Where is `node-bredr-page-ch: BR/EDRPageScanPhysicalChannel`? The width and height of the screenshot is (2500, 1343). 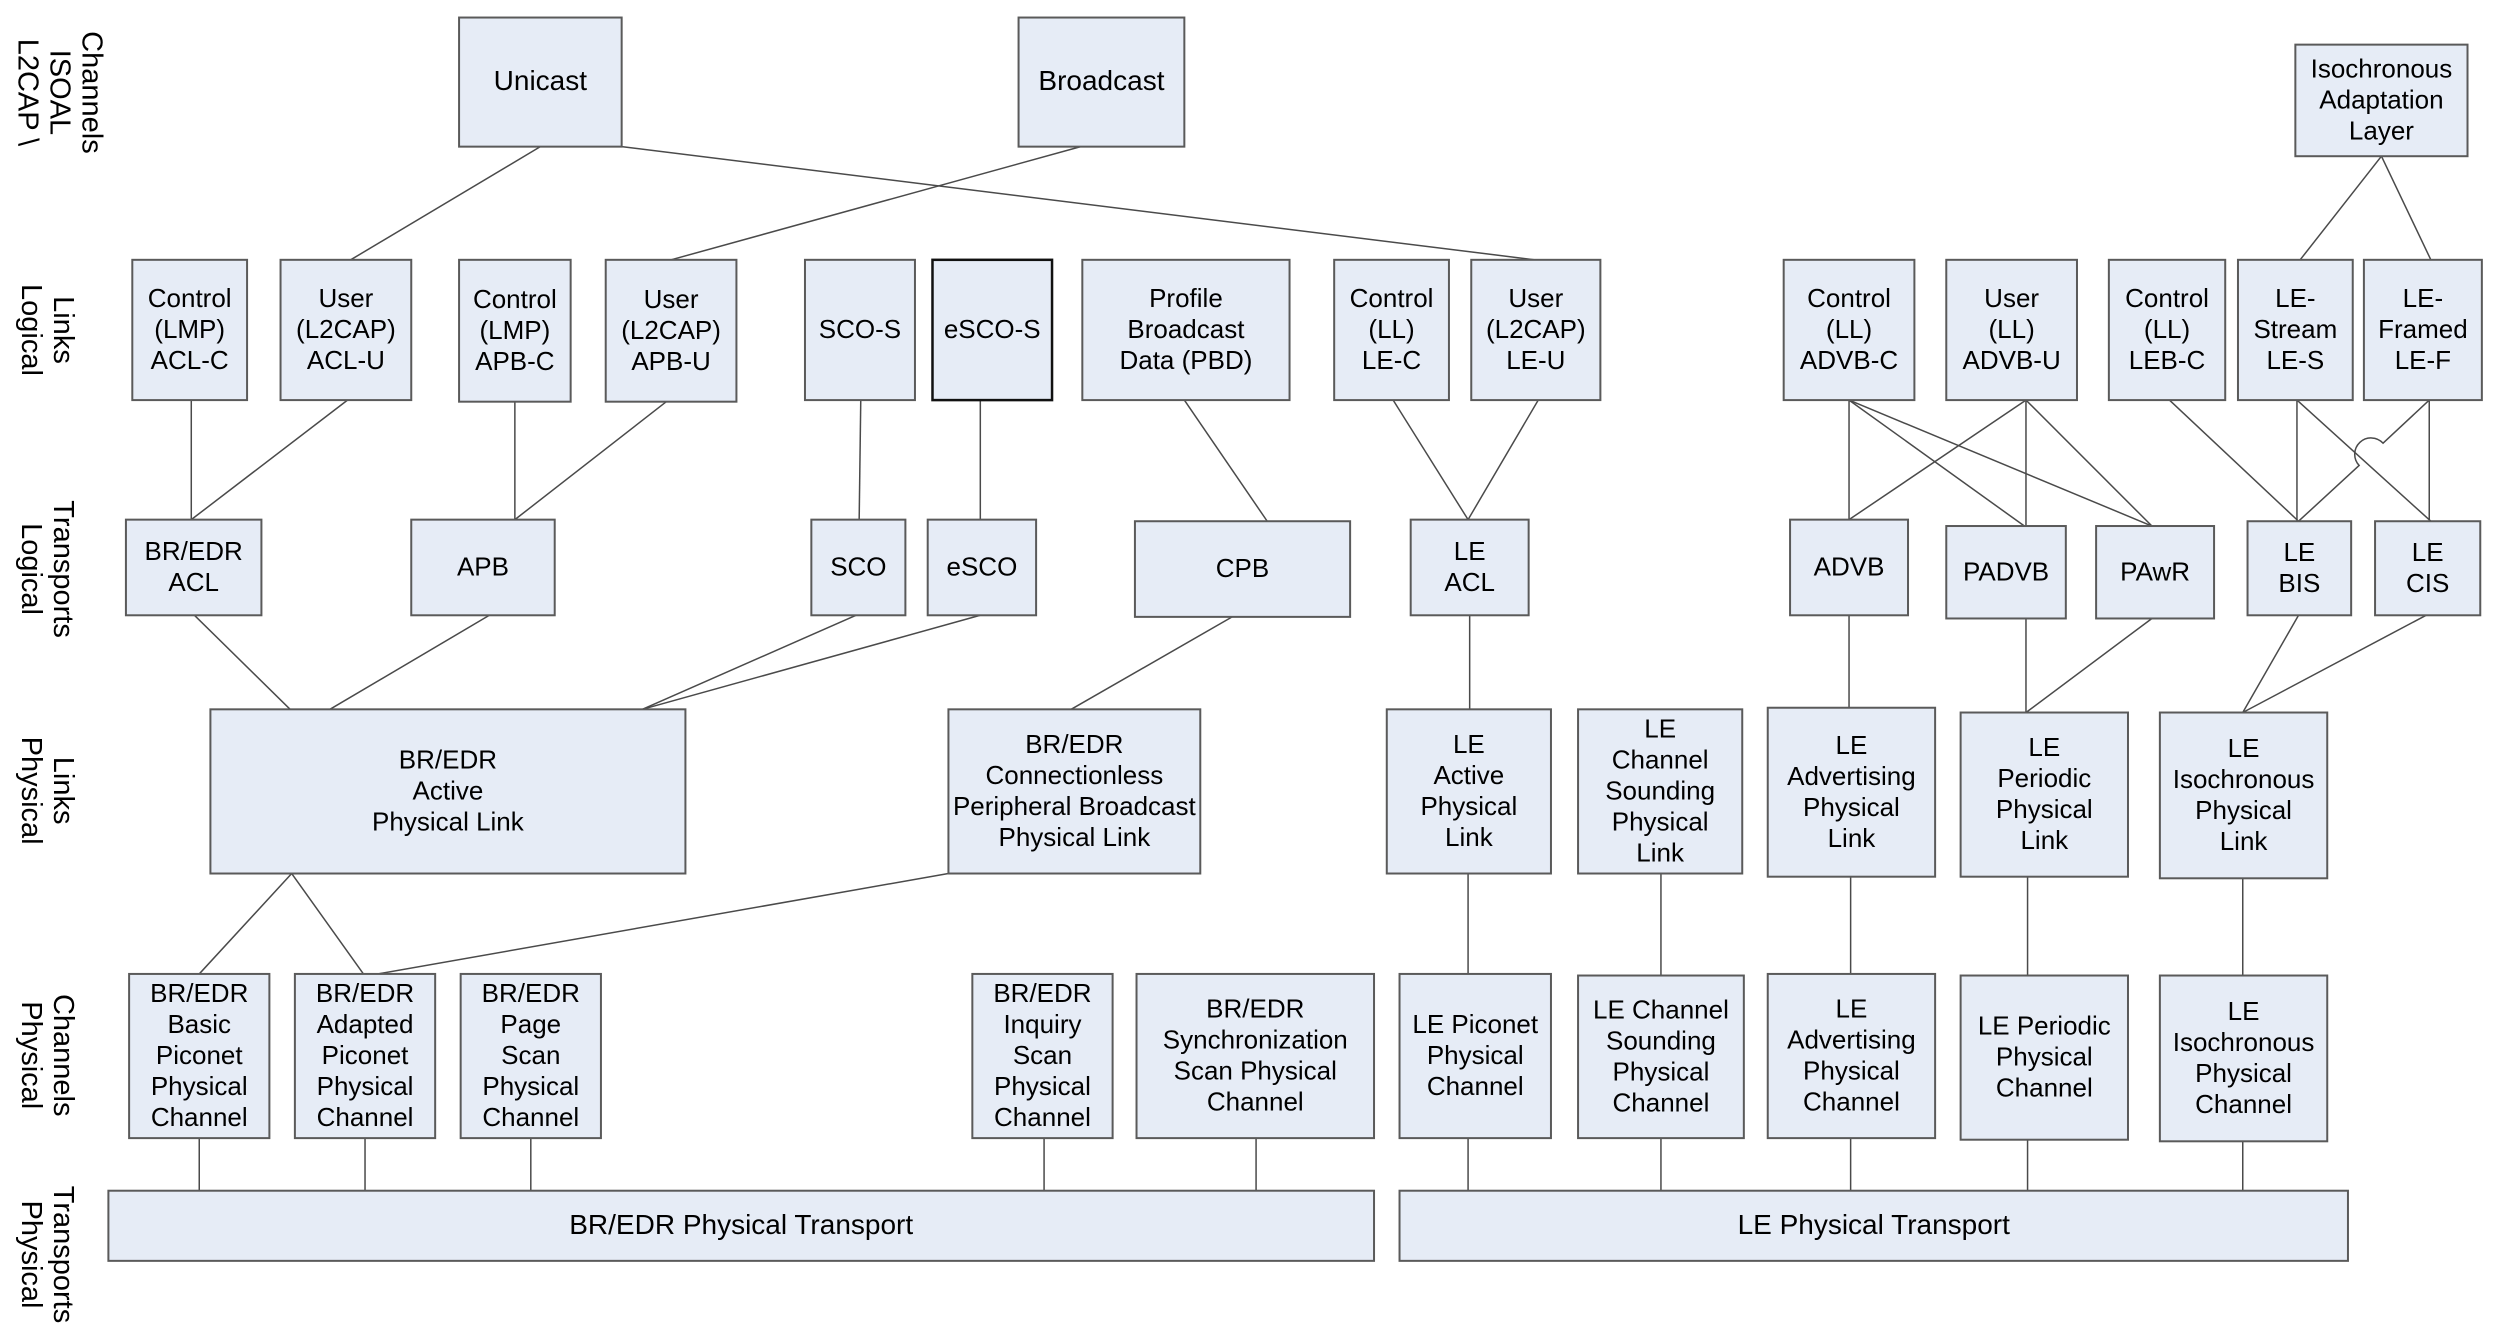
node-bredr-page-ch: BR/EDRPageScanPhysicalChannel is located at coordinates (530, 1056).